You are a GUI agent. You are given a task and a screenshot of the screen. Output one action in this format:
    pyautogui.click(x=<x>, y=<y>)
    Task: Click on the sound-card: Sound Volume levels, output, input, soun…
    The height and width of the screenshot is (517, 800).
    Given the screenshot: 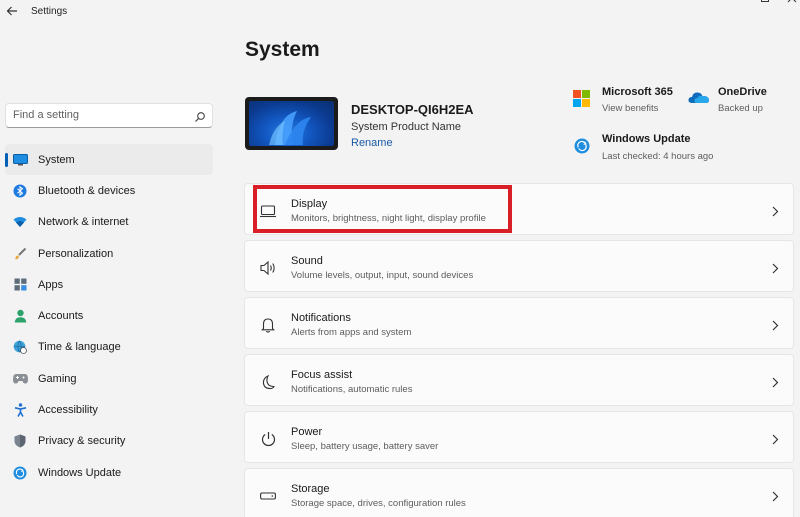 What is the action you would take?
    pyautogui.click(x=519, y=266)
    